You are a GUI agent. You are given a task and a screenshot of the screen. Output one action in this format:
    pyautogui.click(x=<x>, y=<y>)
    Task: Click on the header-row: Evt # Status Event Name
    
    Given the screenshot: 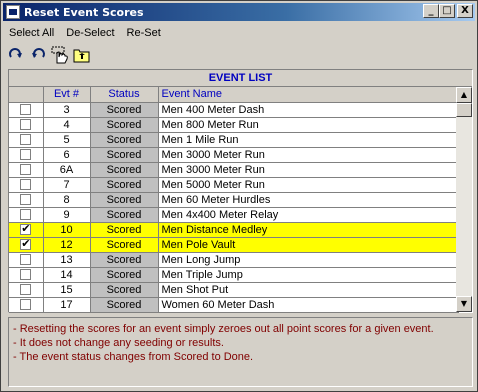 What is the action you would take?
    pyautogui.click(x=234, y=95)
    